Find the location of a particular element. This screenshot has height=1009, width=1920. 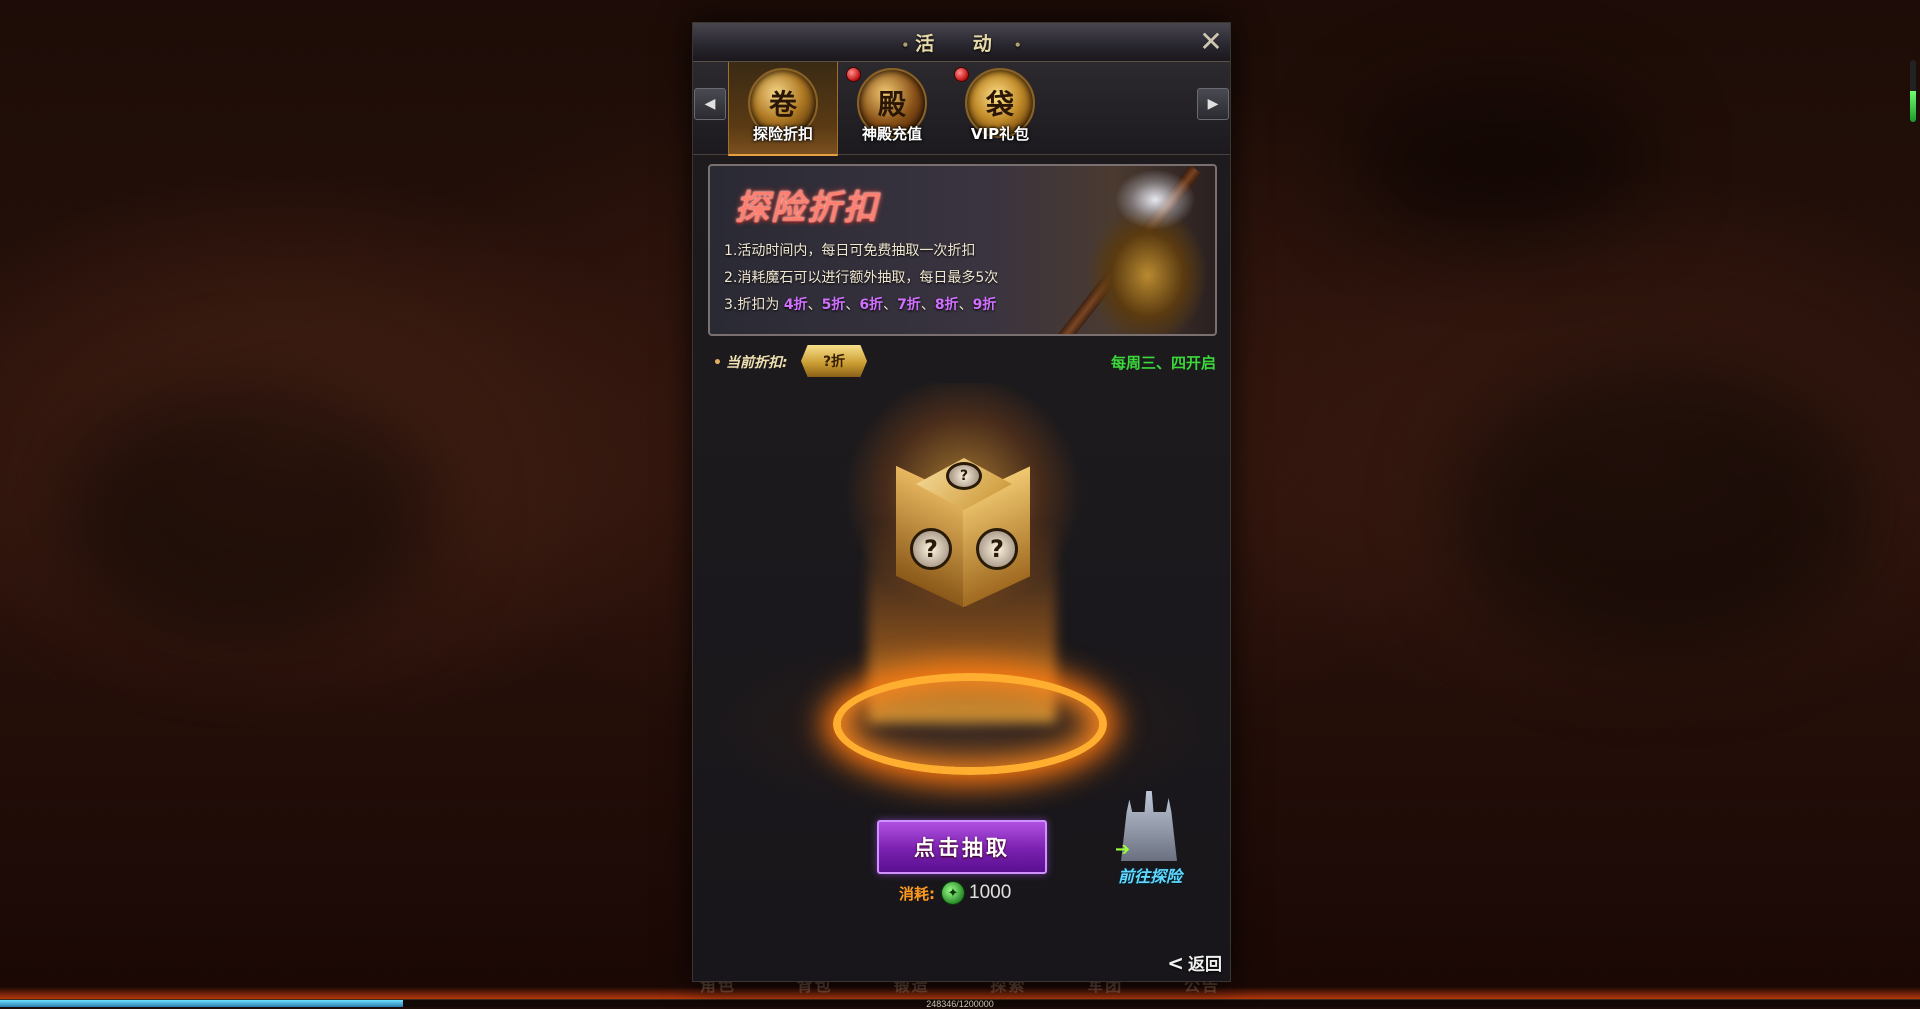

close-button: ✕ is located at coordinates (1211, 41).